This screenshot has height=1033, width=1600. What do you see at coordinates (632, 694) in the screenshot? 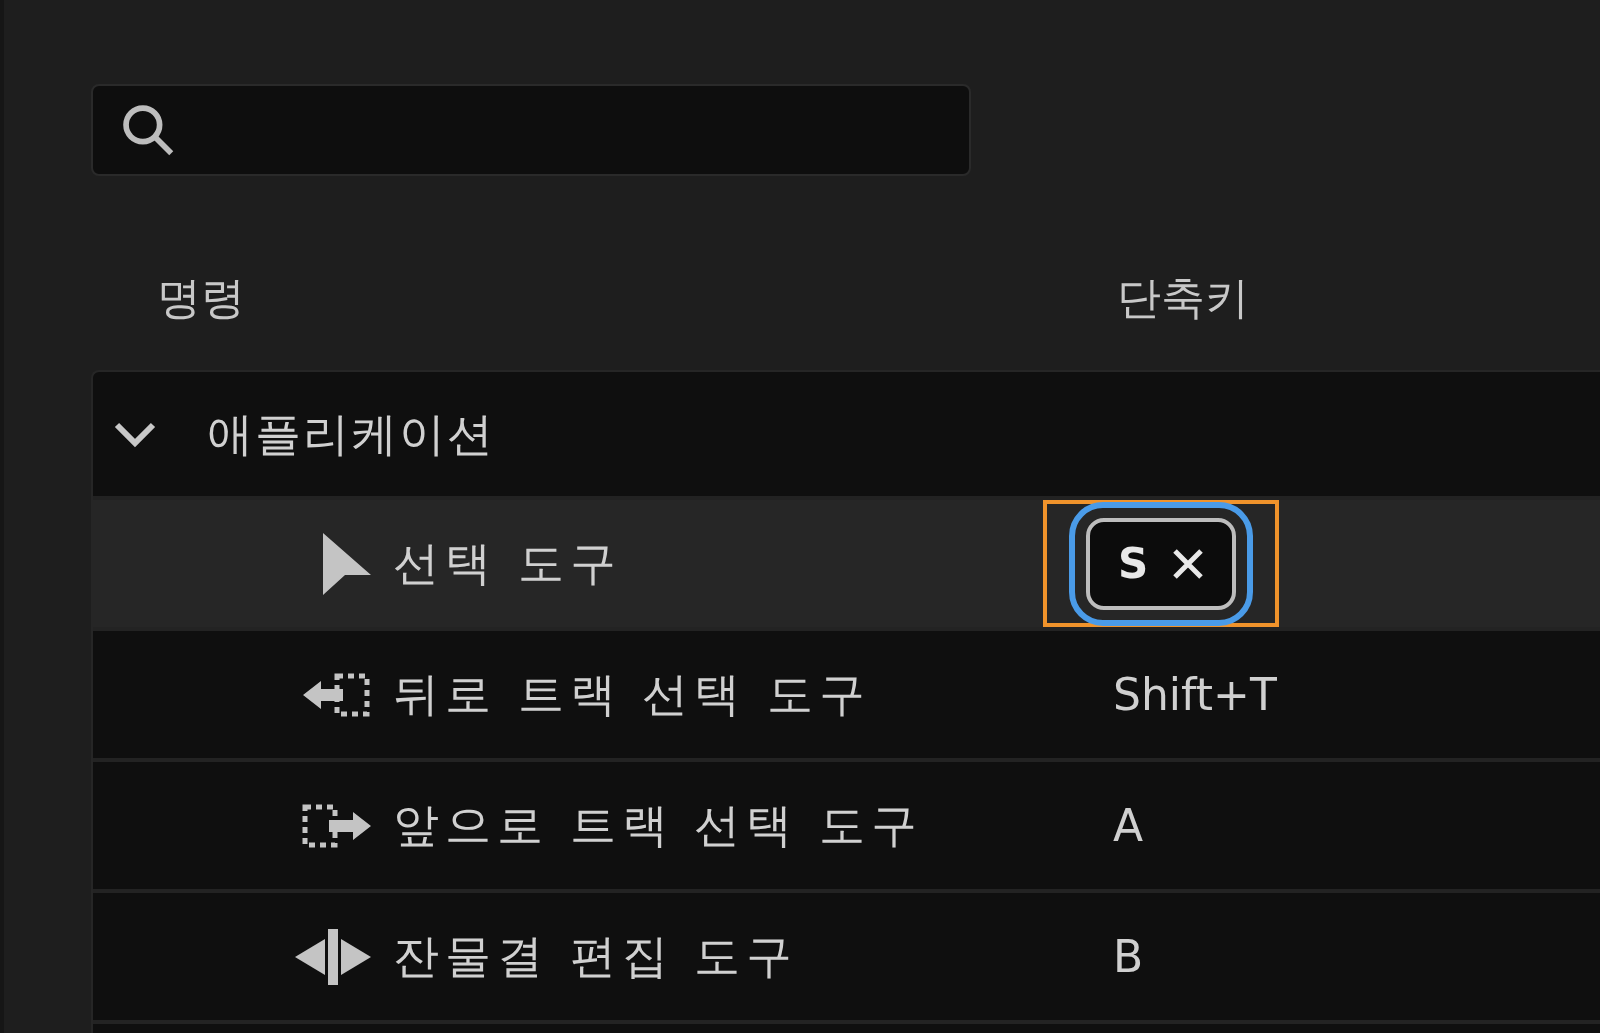
I see `command-label: 뒤로 트랙 선택 도구` at bounding box center [632, 694].